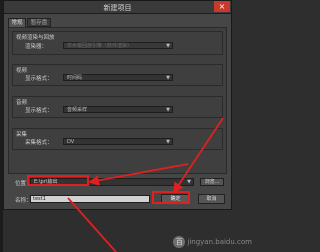 This screenshot has width=320, height=252. What do you see at coordinates (219, 242) in the screenshot?
I see `watermark-text: jingyan.baidu.com` at bounding box center [219, 242].